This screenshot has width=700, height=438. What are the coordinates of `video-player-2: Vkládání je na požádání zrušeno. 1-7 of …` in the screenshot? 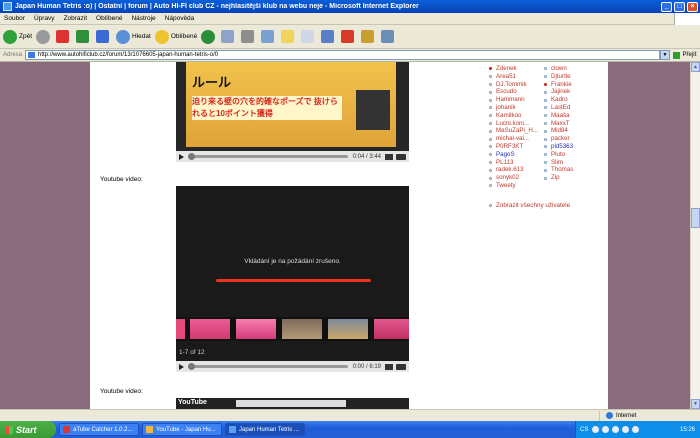 It's located at (292, 279).